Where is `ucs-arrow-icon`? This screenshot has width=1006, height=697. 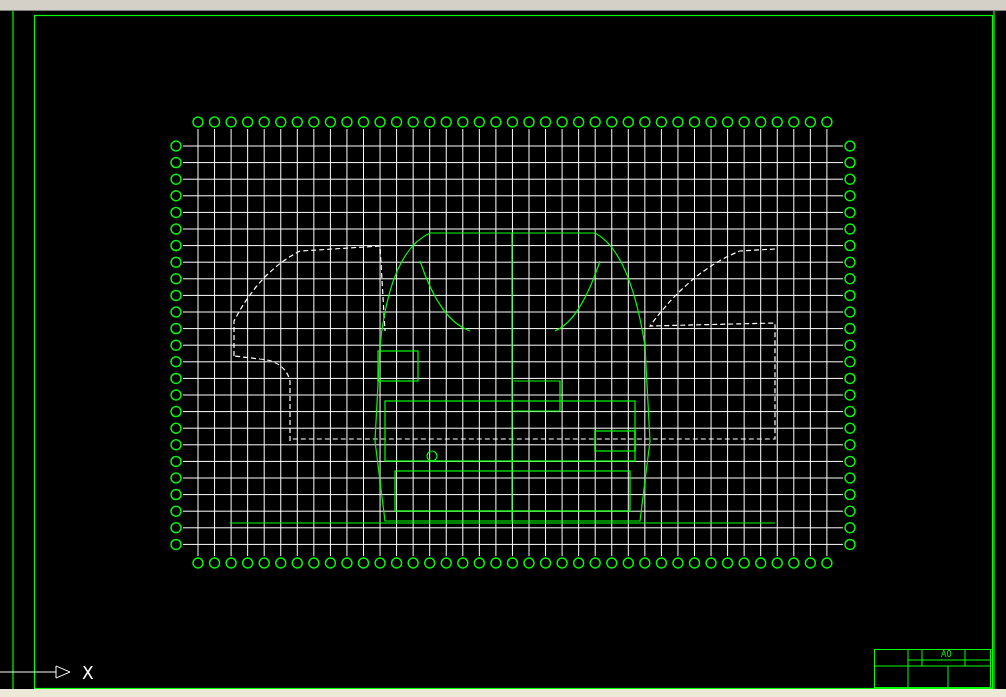 ucs-arrow-icon is located at coordinates (35, 672).